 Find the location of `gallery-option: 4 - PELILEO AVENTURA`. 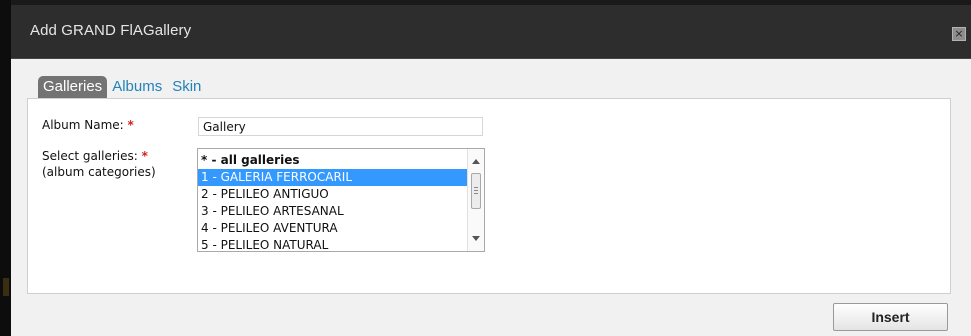

gallery-option: 4 - PELILEO AVENTURA is located at coordinates (332, 228).